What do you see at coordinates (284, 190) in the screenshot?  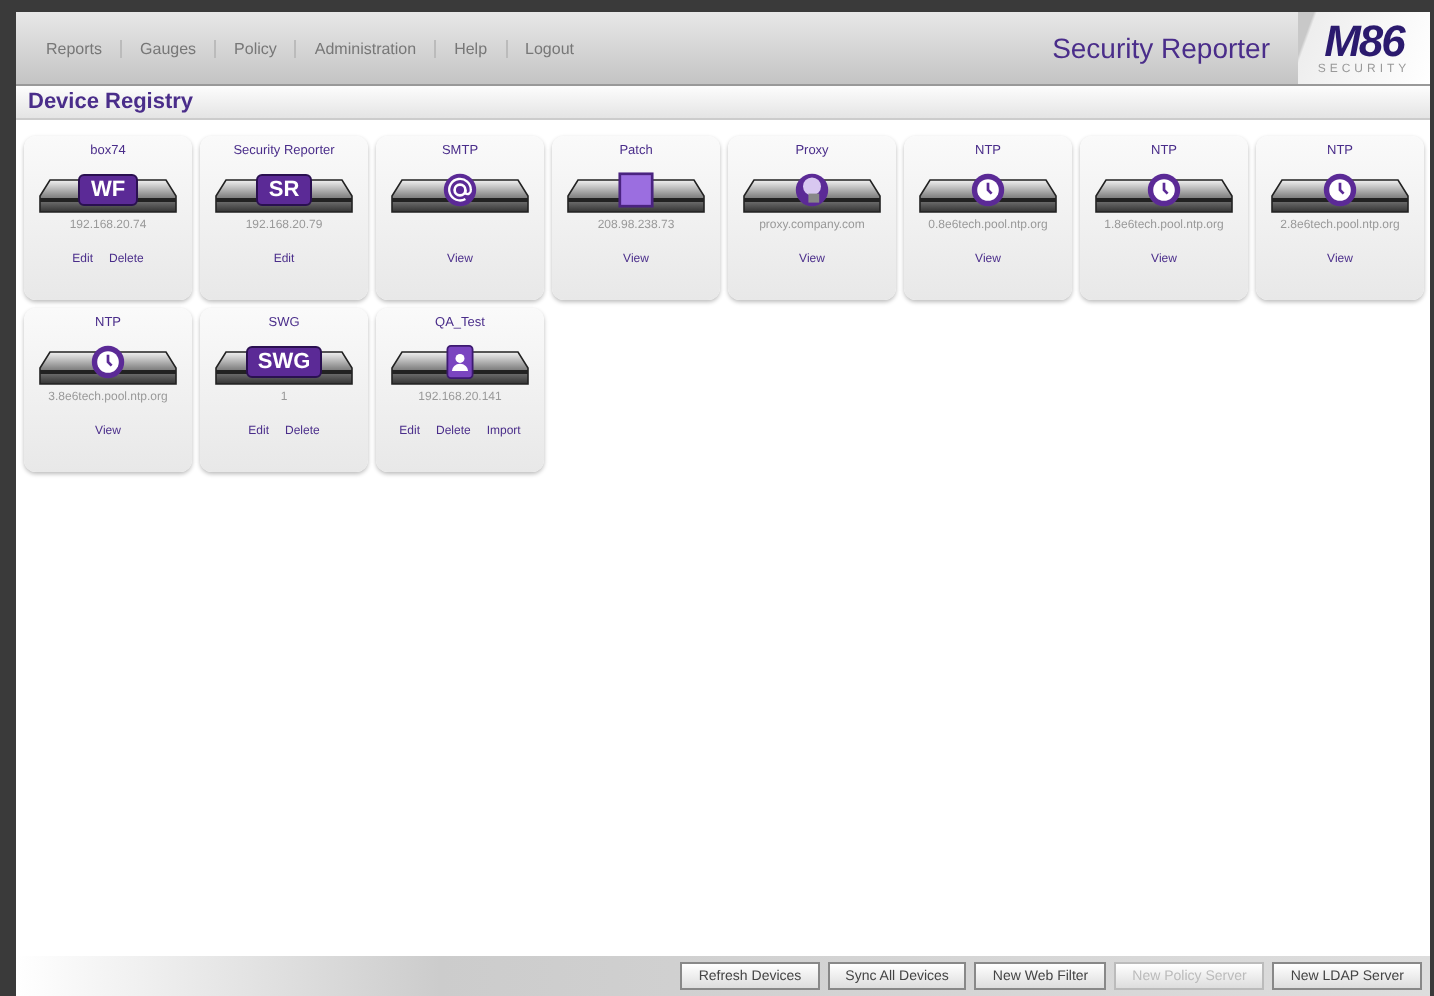 I see `device-badge: SR` at bounding box center [284, 190].